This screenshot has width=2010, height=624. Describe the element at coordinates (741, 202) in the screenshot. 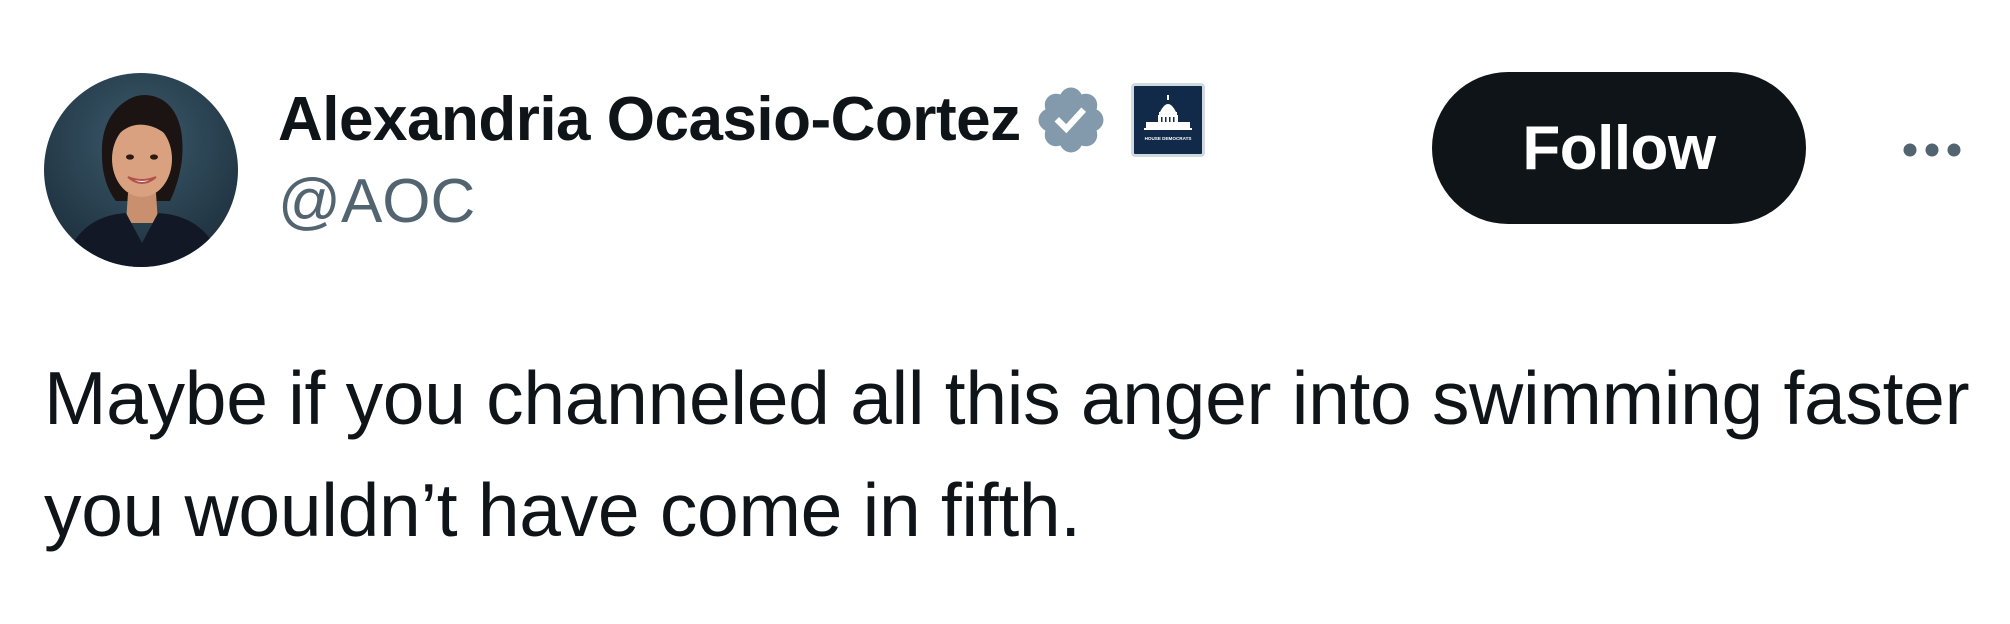

I see `author-handle: @AOC` at that location.